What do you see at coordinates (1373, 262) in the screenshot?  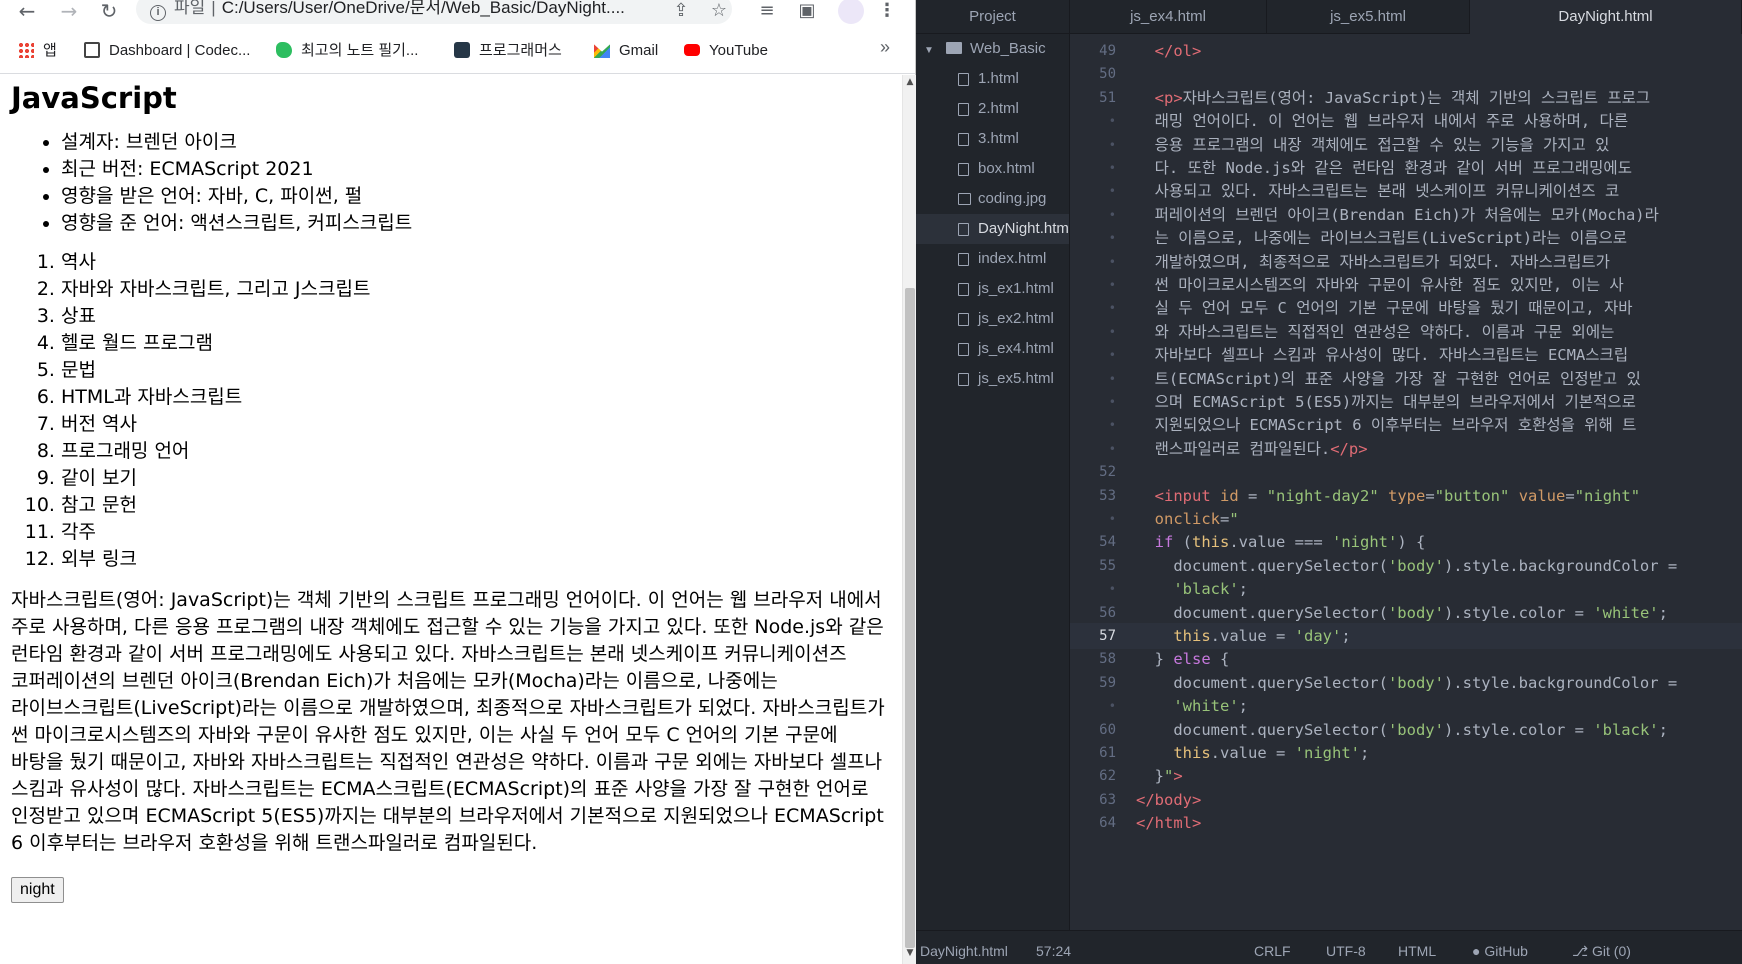 I see `code-line: 개발하였으며, 최종적으로 자바스크립트가 되었다. 자바스크립트가` at bounding box center [1373, 262].